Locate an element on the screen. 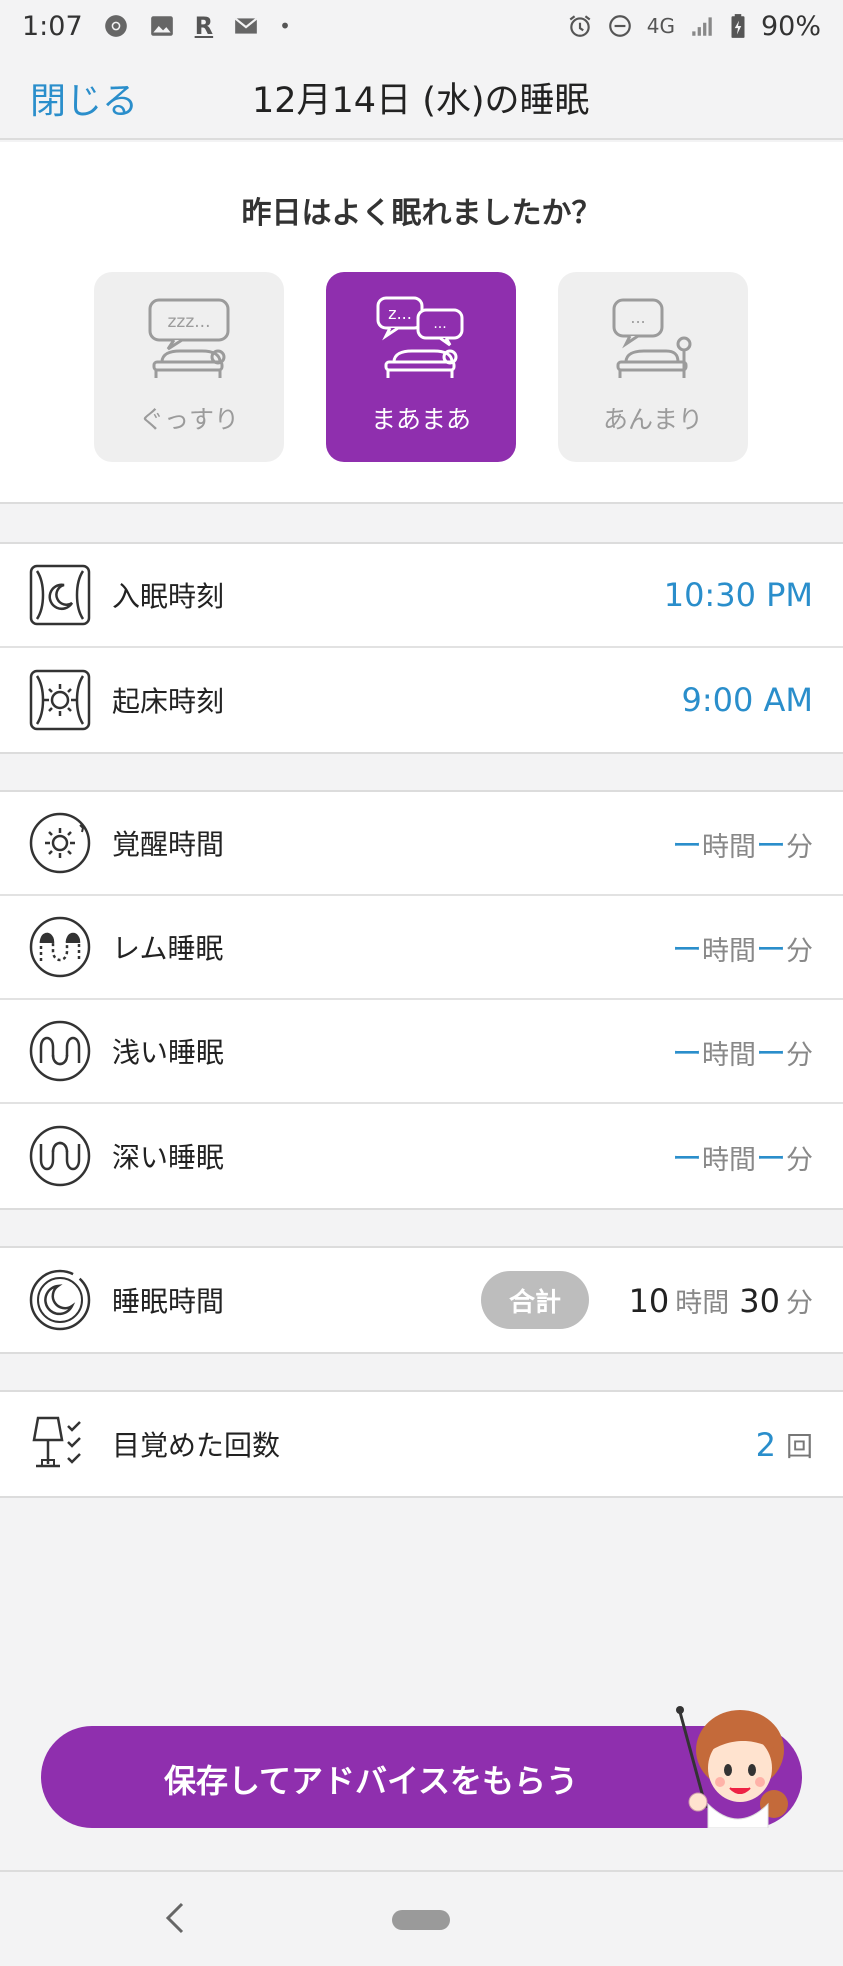 This screenshot has height=1966, width=843. signal-icon is located at coordinates (702, 26).